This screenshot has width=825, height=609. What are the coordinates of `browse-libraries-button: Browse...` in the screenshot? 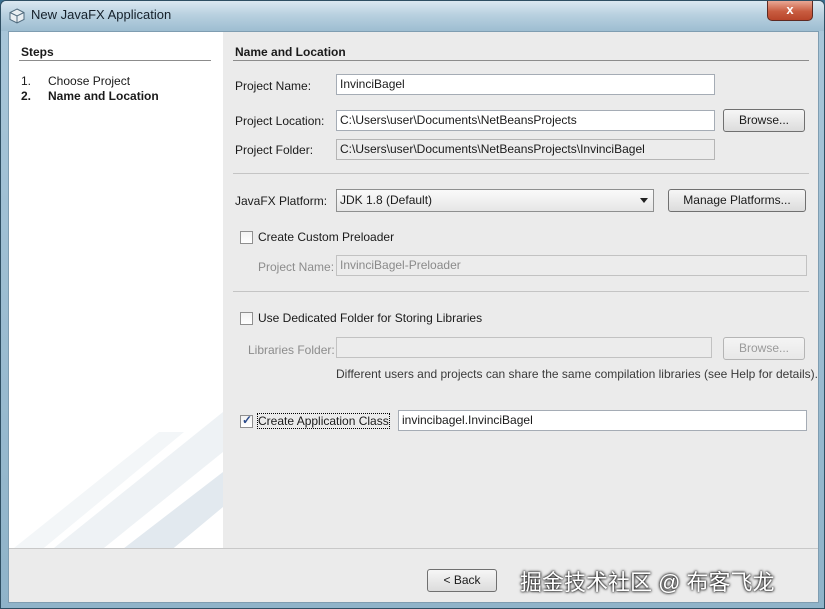 It's located at (764, 348).